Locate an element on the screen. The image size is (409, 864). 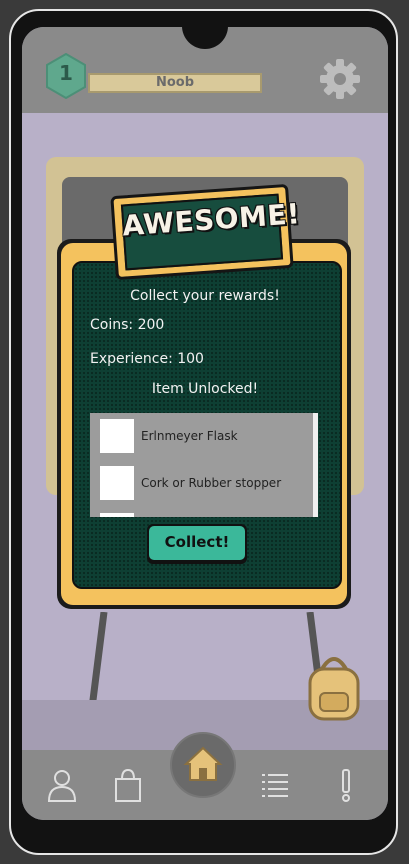
gear-icon is located at coordinates (340, 79).